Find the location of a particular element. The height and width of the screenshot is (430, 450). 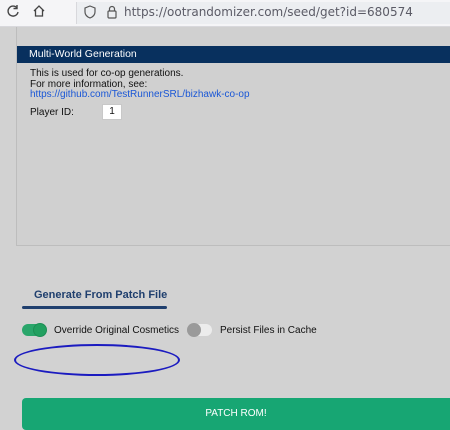

lock-icon is located at coordinates (112, 12).